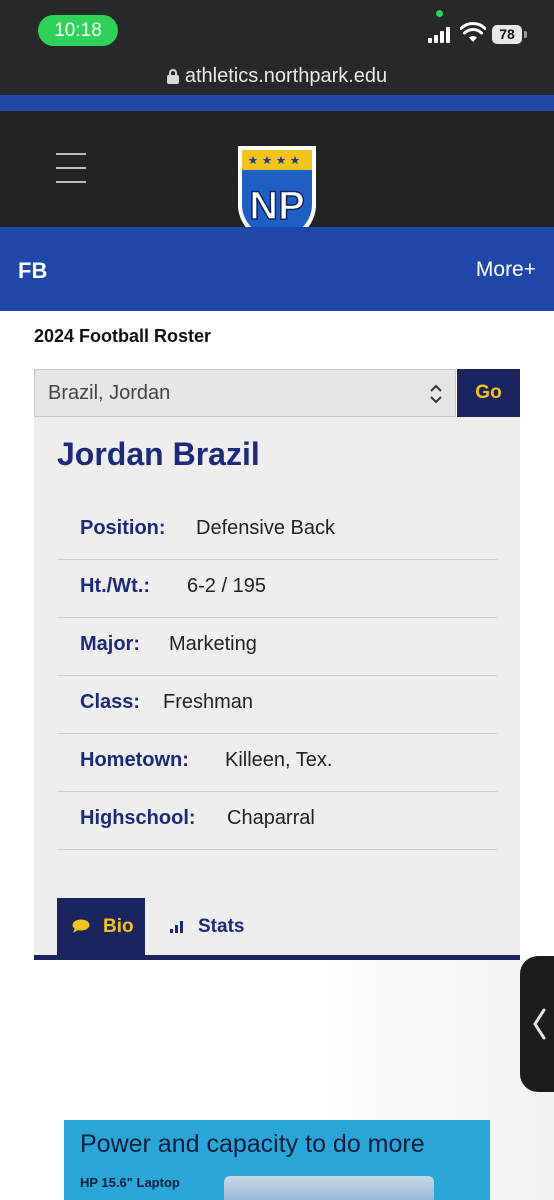 This screenshot has width=554, height=1200. Describe the element at coordinates (78, 30) in the screenshot. I see `clock: 10:18` at that location.